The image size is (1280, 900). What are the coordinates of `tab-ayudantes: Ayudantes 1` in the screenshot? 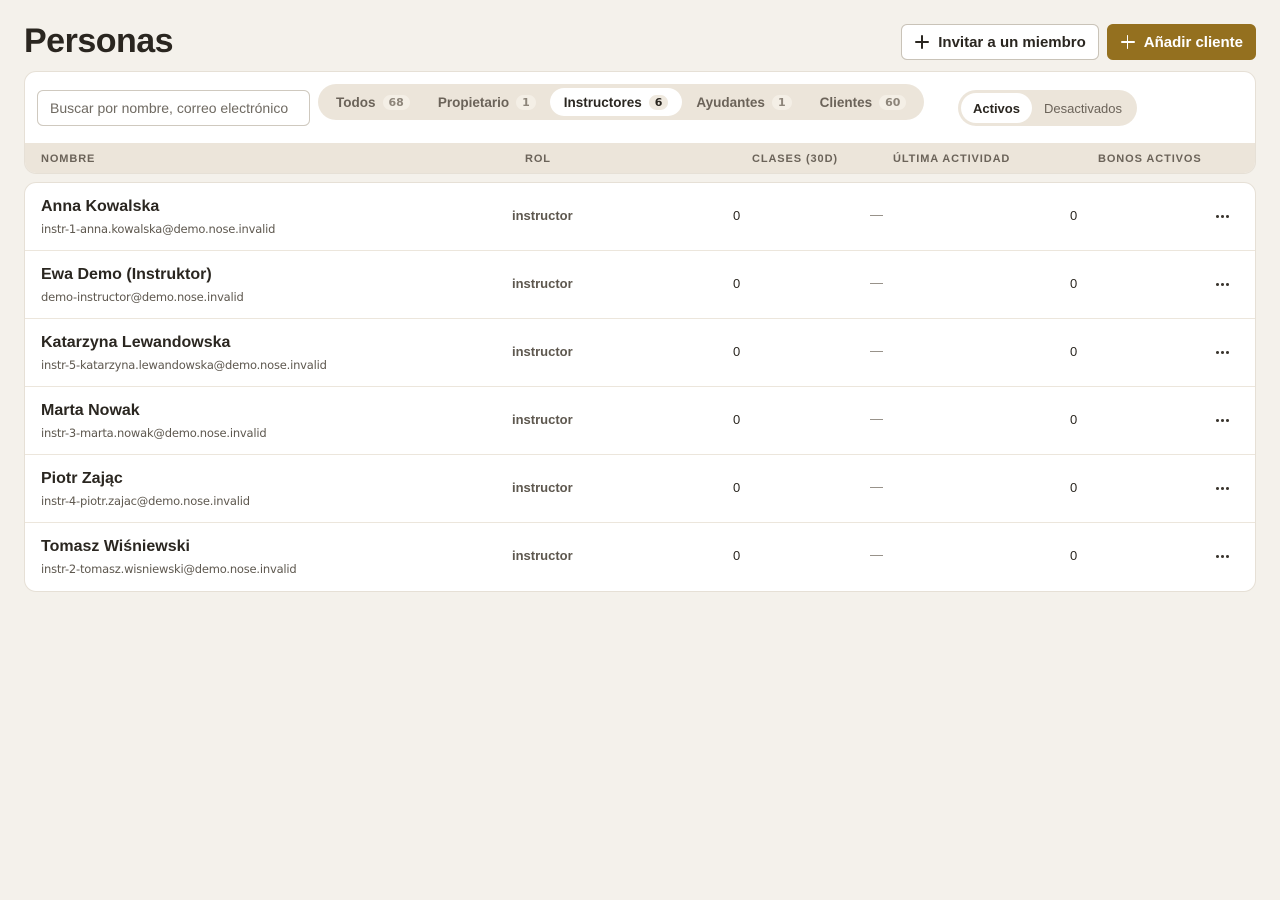 It's located at (743, 102).